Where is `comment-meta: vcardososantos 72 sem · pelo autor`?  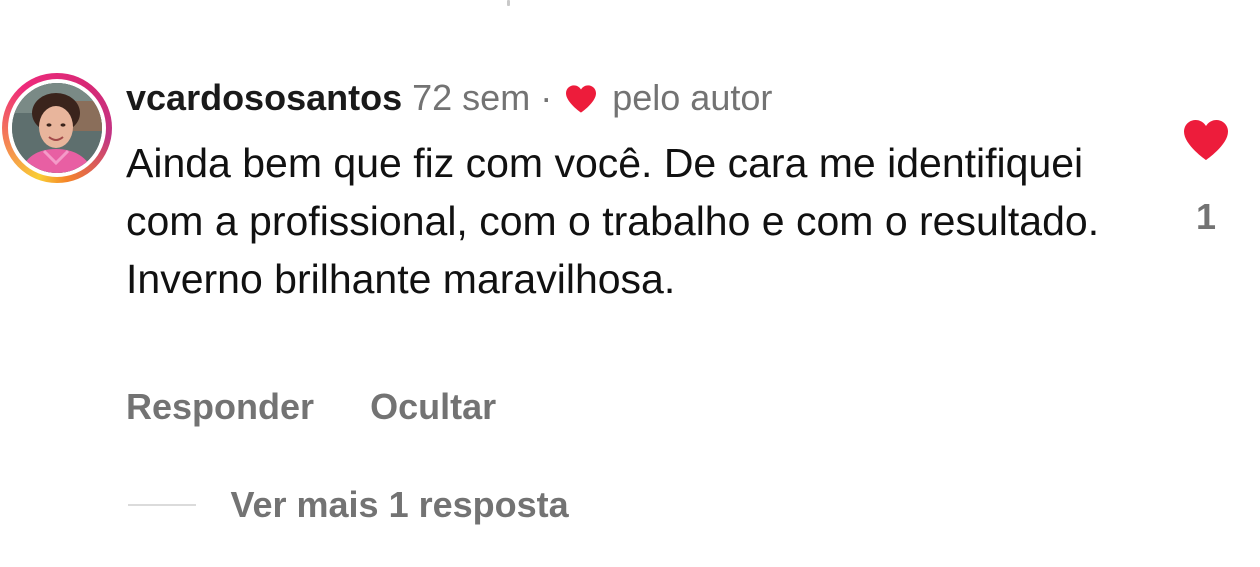 comment-meta: vcardososantos 72 sem · pelo autor is located at coordinates (636, 98).